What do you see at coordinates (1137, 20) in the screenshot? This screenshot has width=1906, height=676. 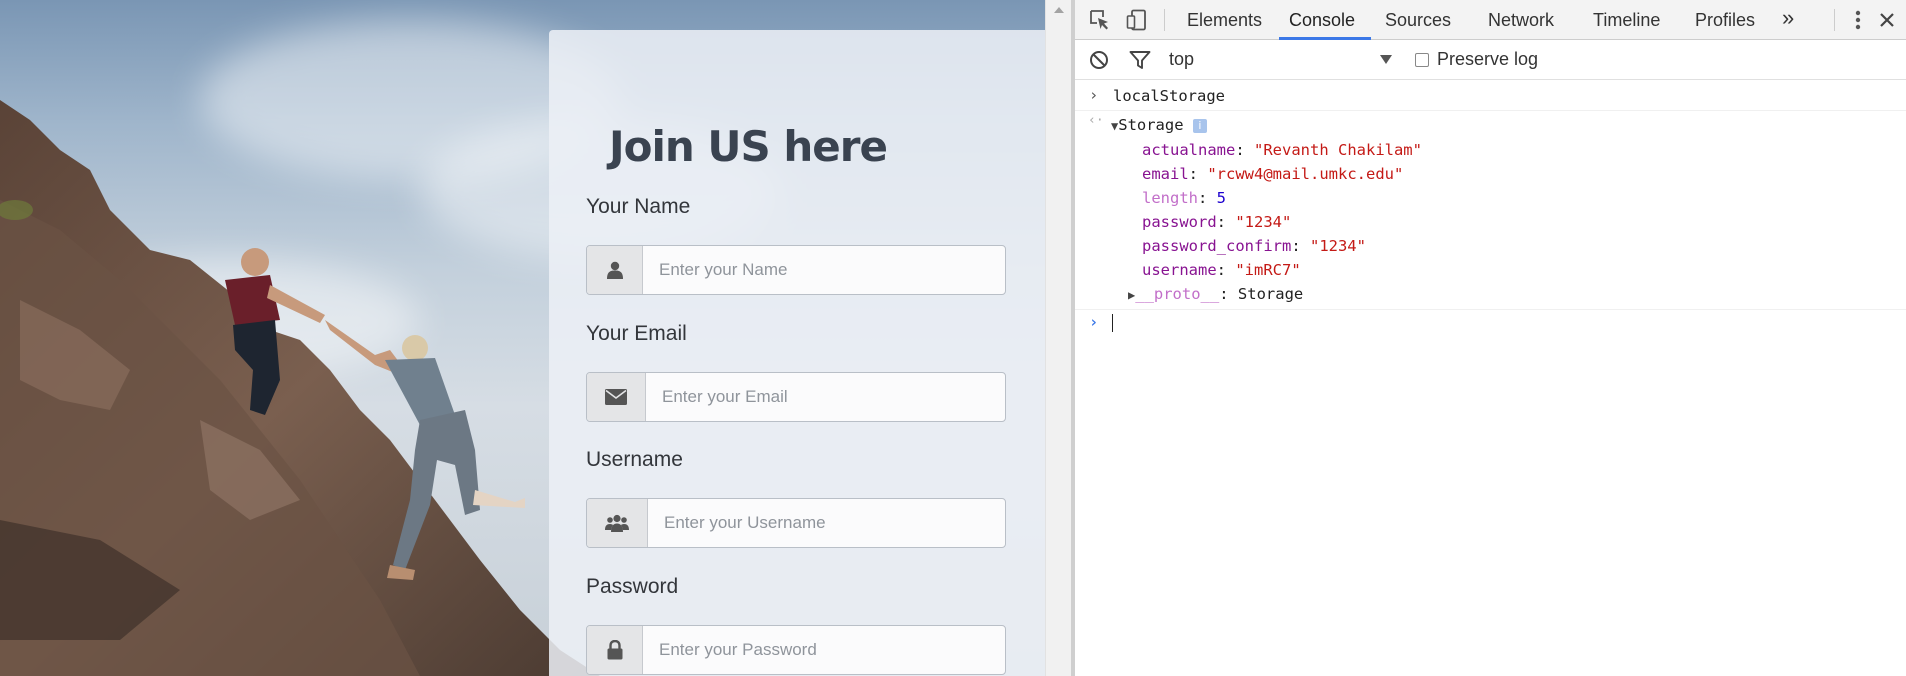 I see `device-mode-icon` at bounding box center [1137, 20].